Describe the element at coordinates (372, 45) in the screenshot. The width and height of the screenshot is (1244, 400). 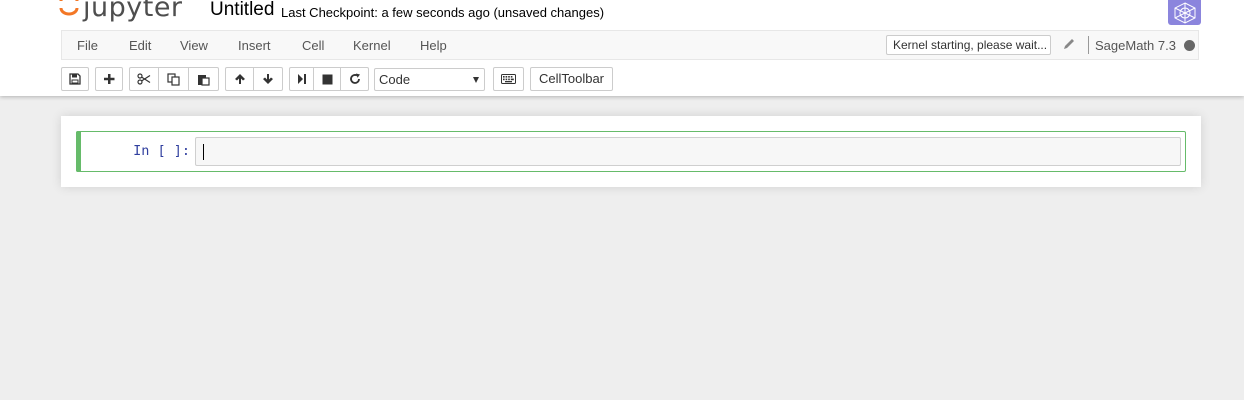
I see `menu-kernel: Kernel` at that location.